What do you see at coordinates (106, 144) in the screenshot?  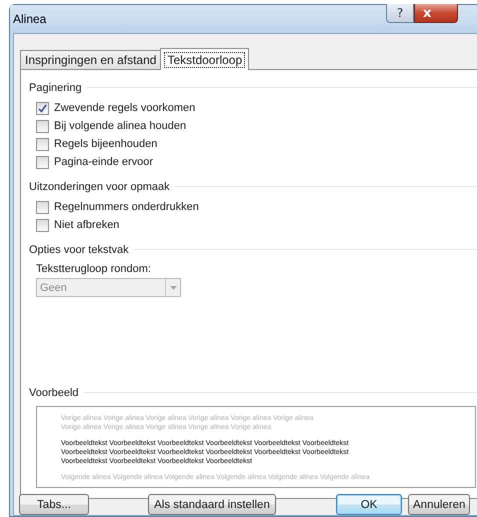 I see `checkbox-label: Regels bijeenhouden` at bounding box center [106, 144].